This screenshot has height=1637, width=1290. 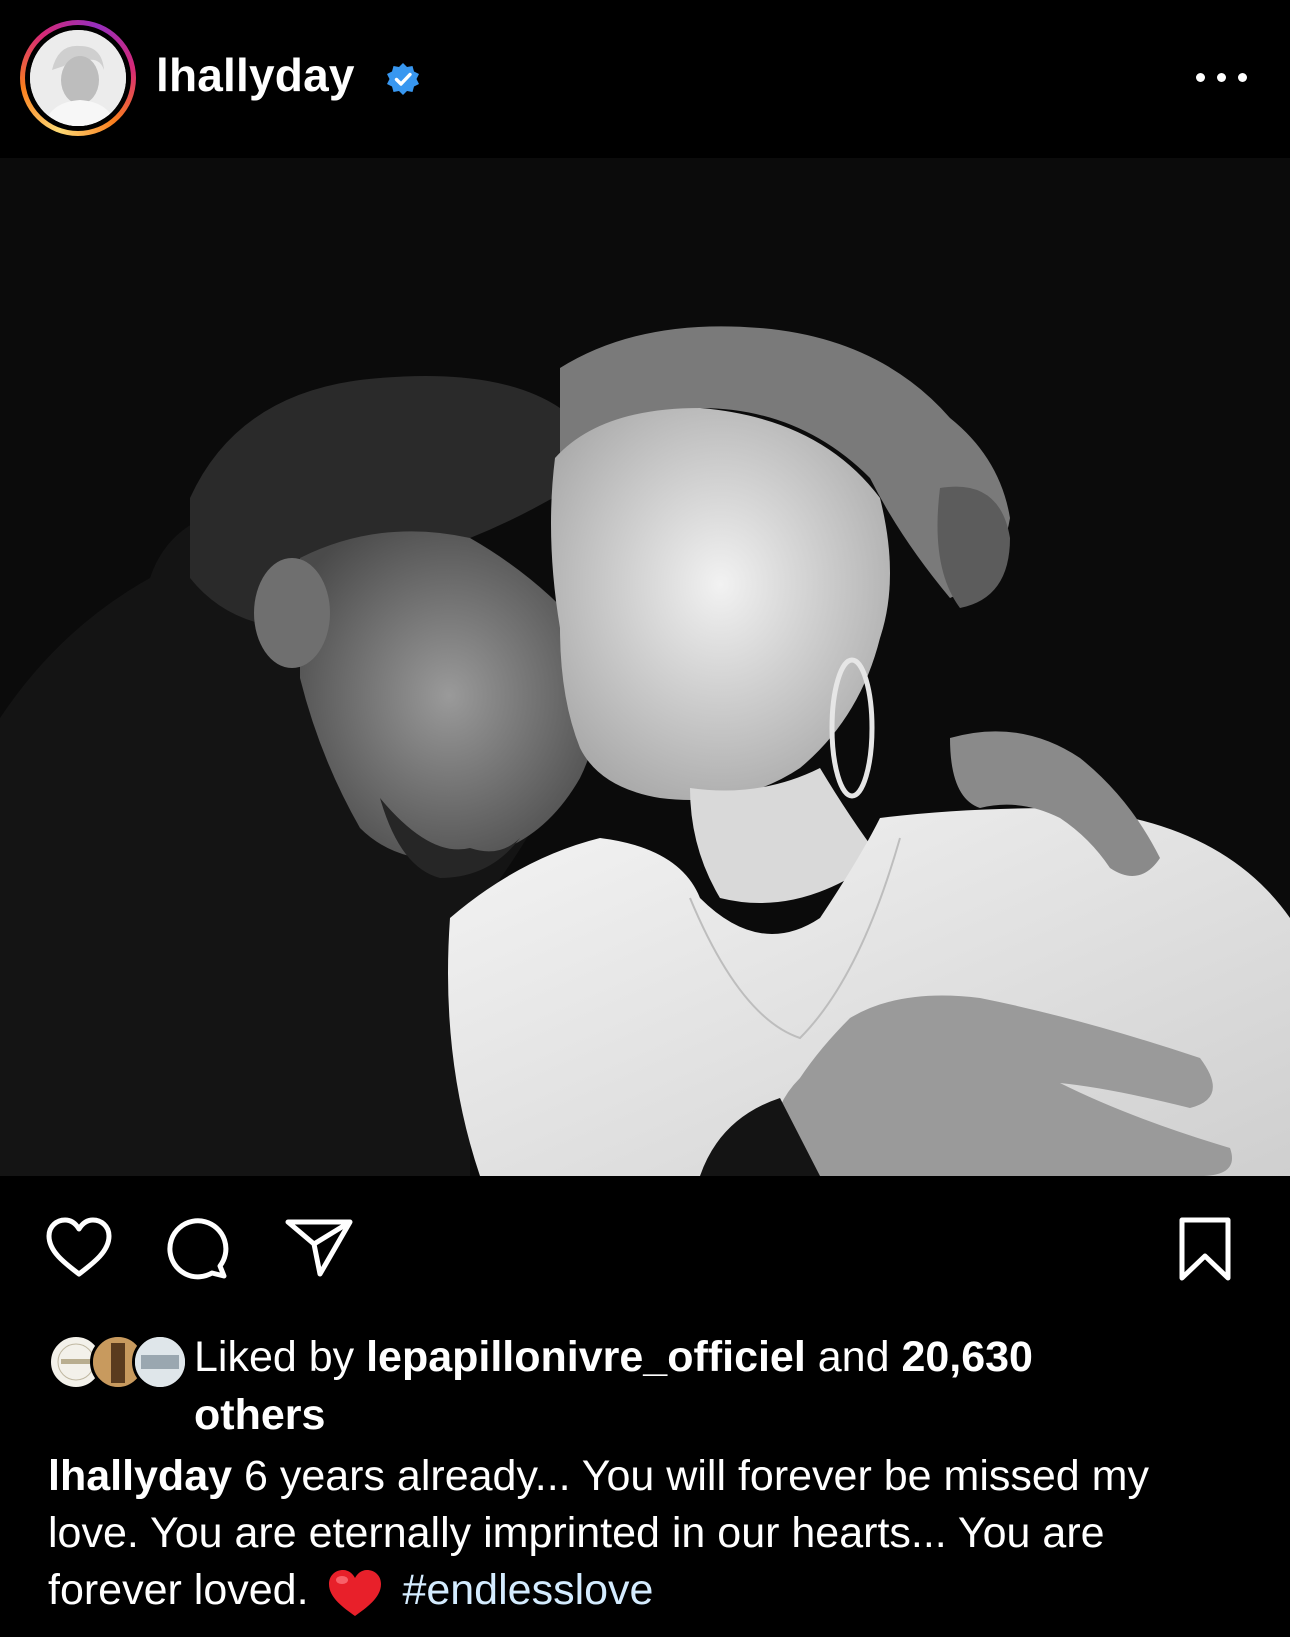 I want to click on verified-badge-icon, so click(x=403, y=79).